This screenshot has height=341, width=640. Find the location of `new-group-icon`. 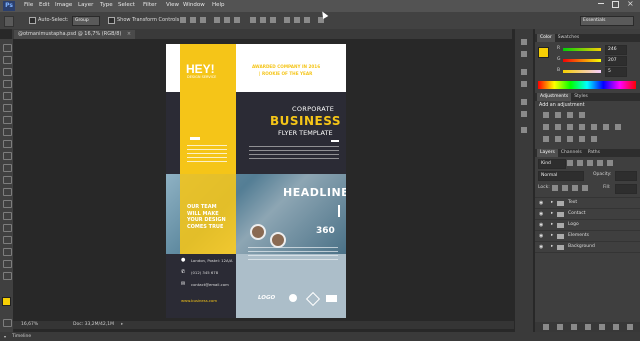

new-group-icon is located at coordinates (602, 327).